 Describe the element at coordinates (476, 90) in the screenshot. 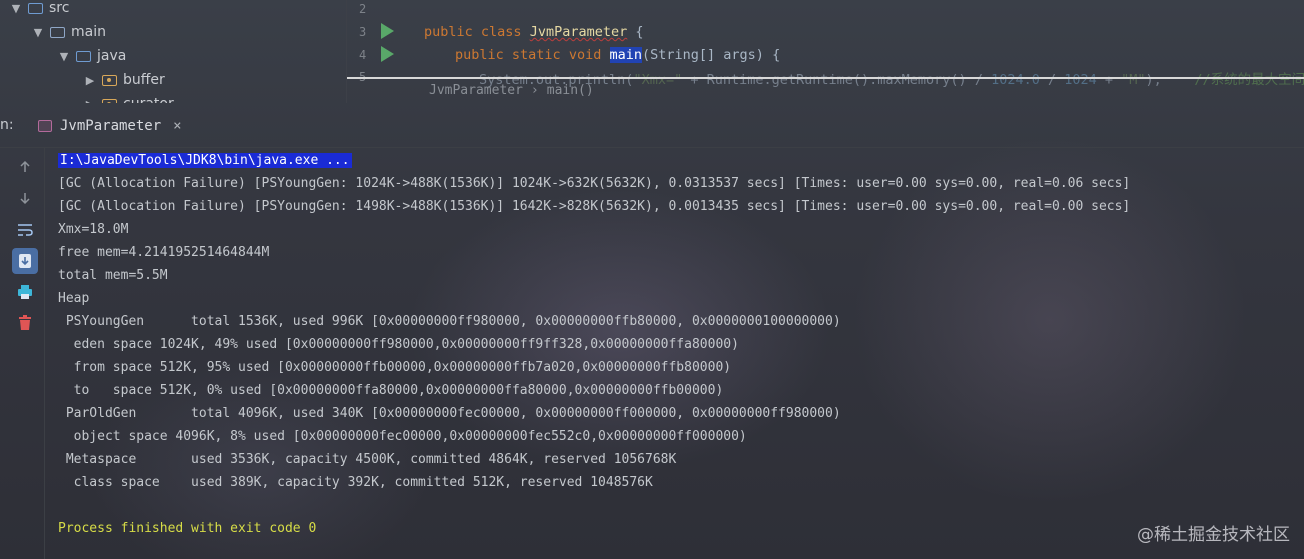

I see `breadcrumb-class: JvmParameter` at that location.